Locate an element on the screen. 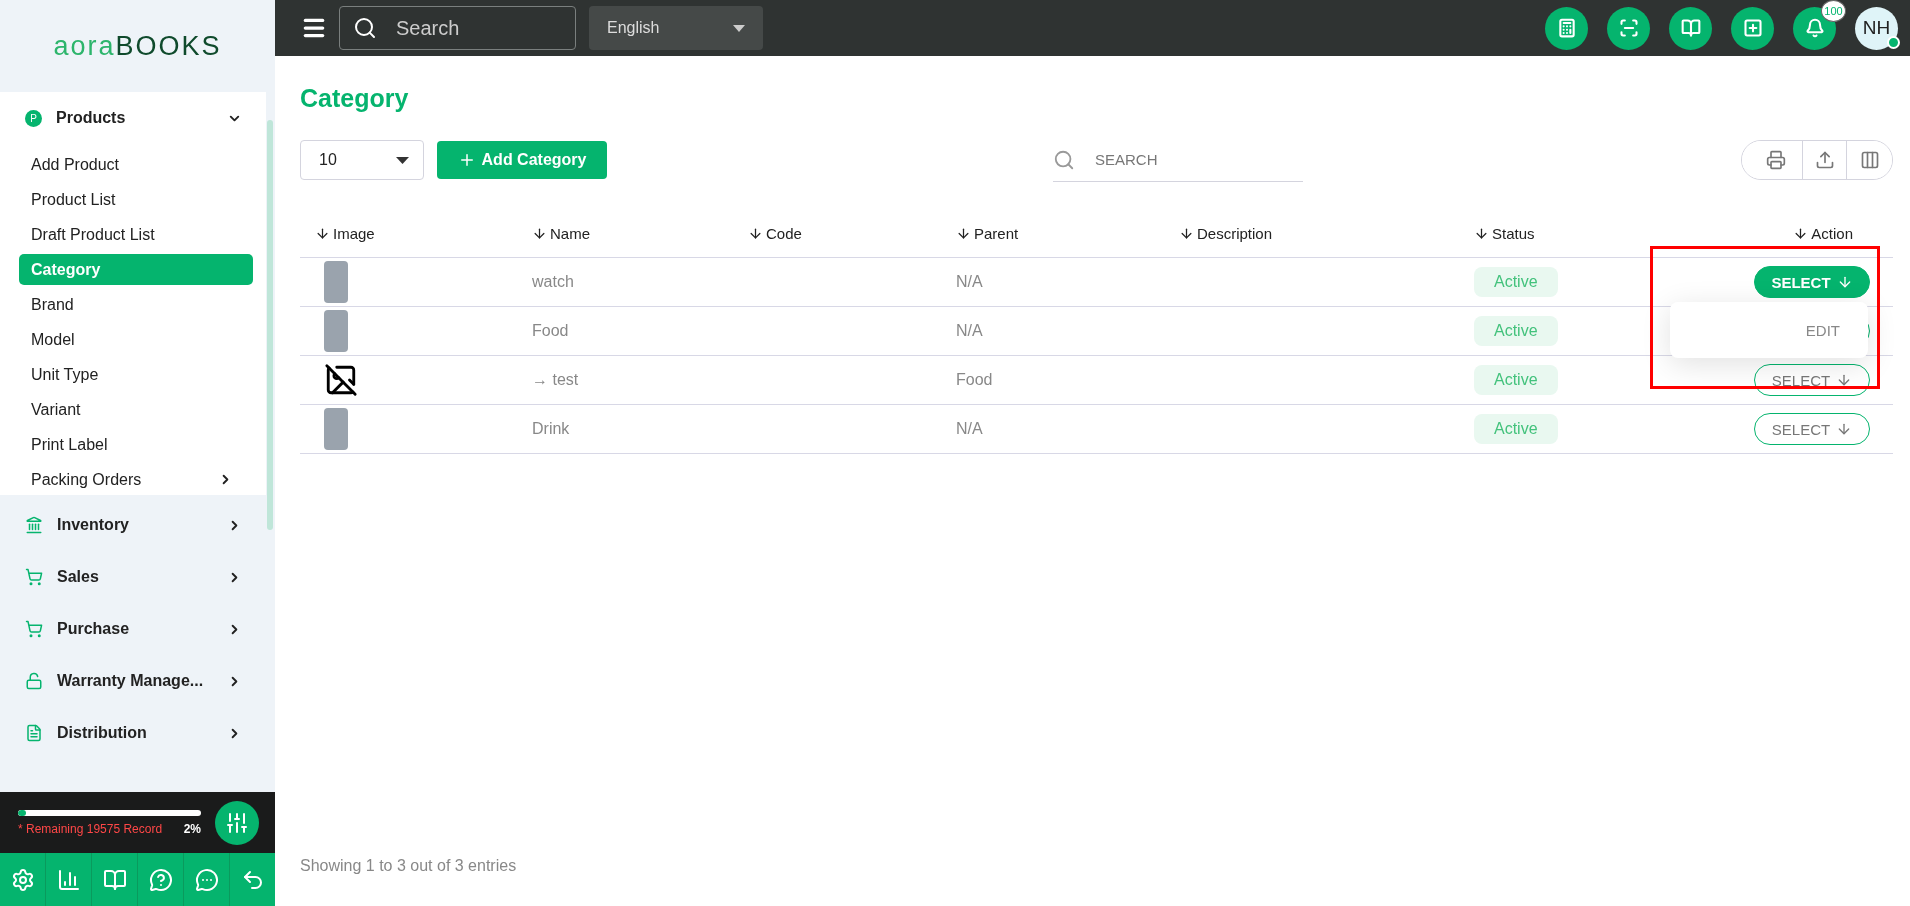 The image size is (1910, 906). scrollbar is located at coordinates (270, 325).